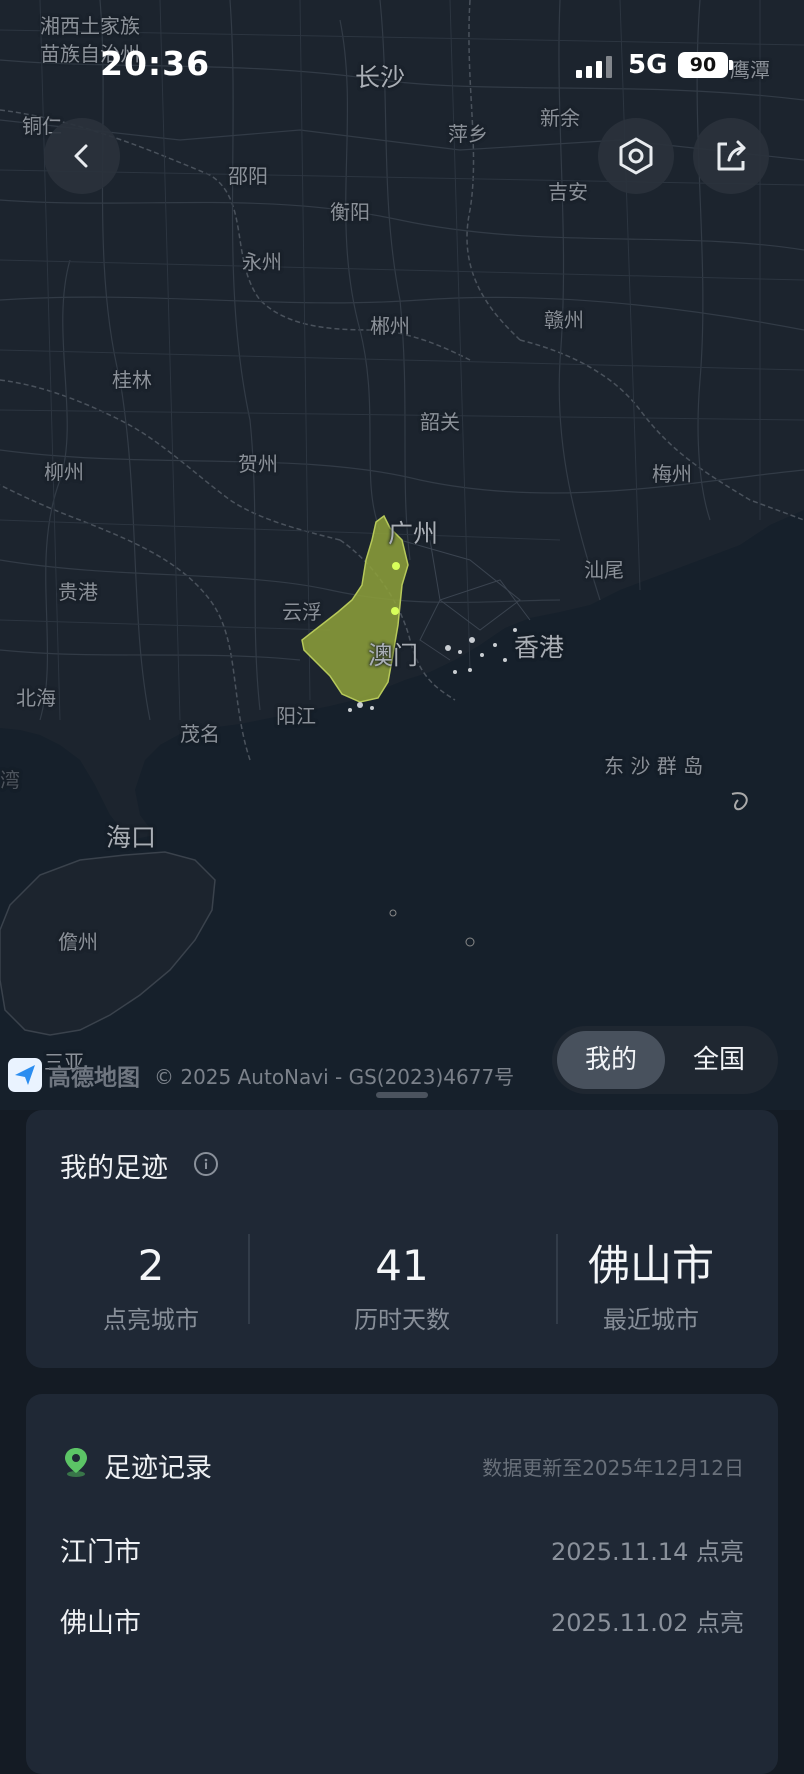  I want to click on map-label-shaoyang: 邵阳, so click(248, 176).